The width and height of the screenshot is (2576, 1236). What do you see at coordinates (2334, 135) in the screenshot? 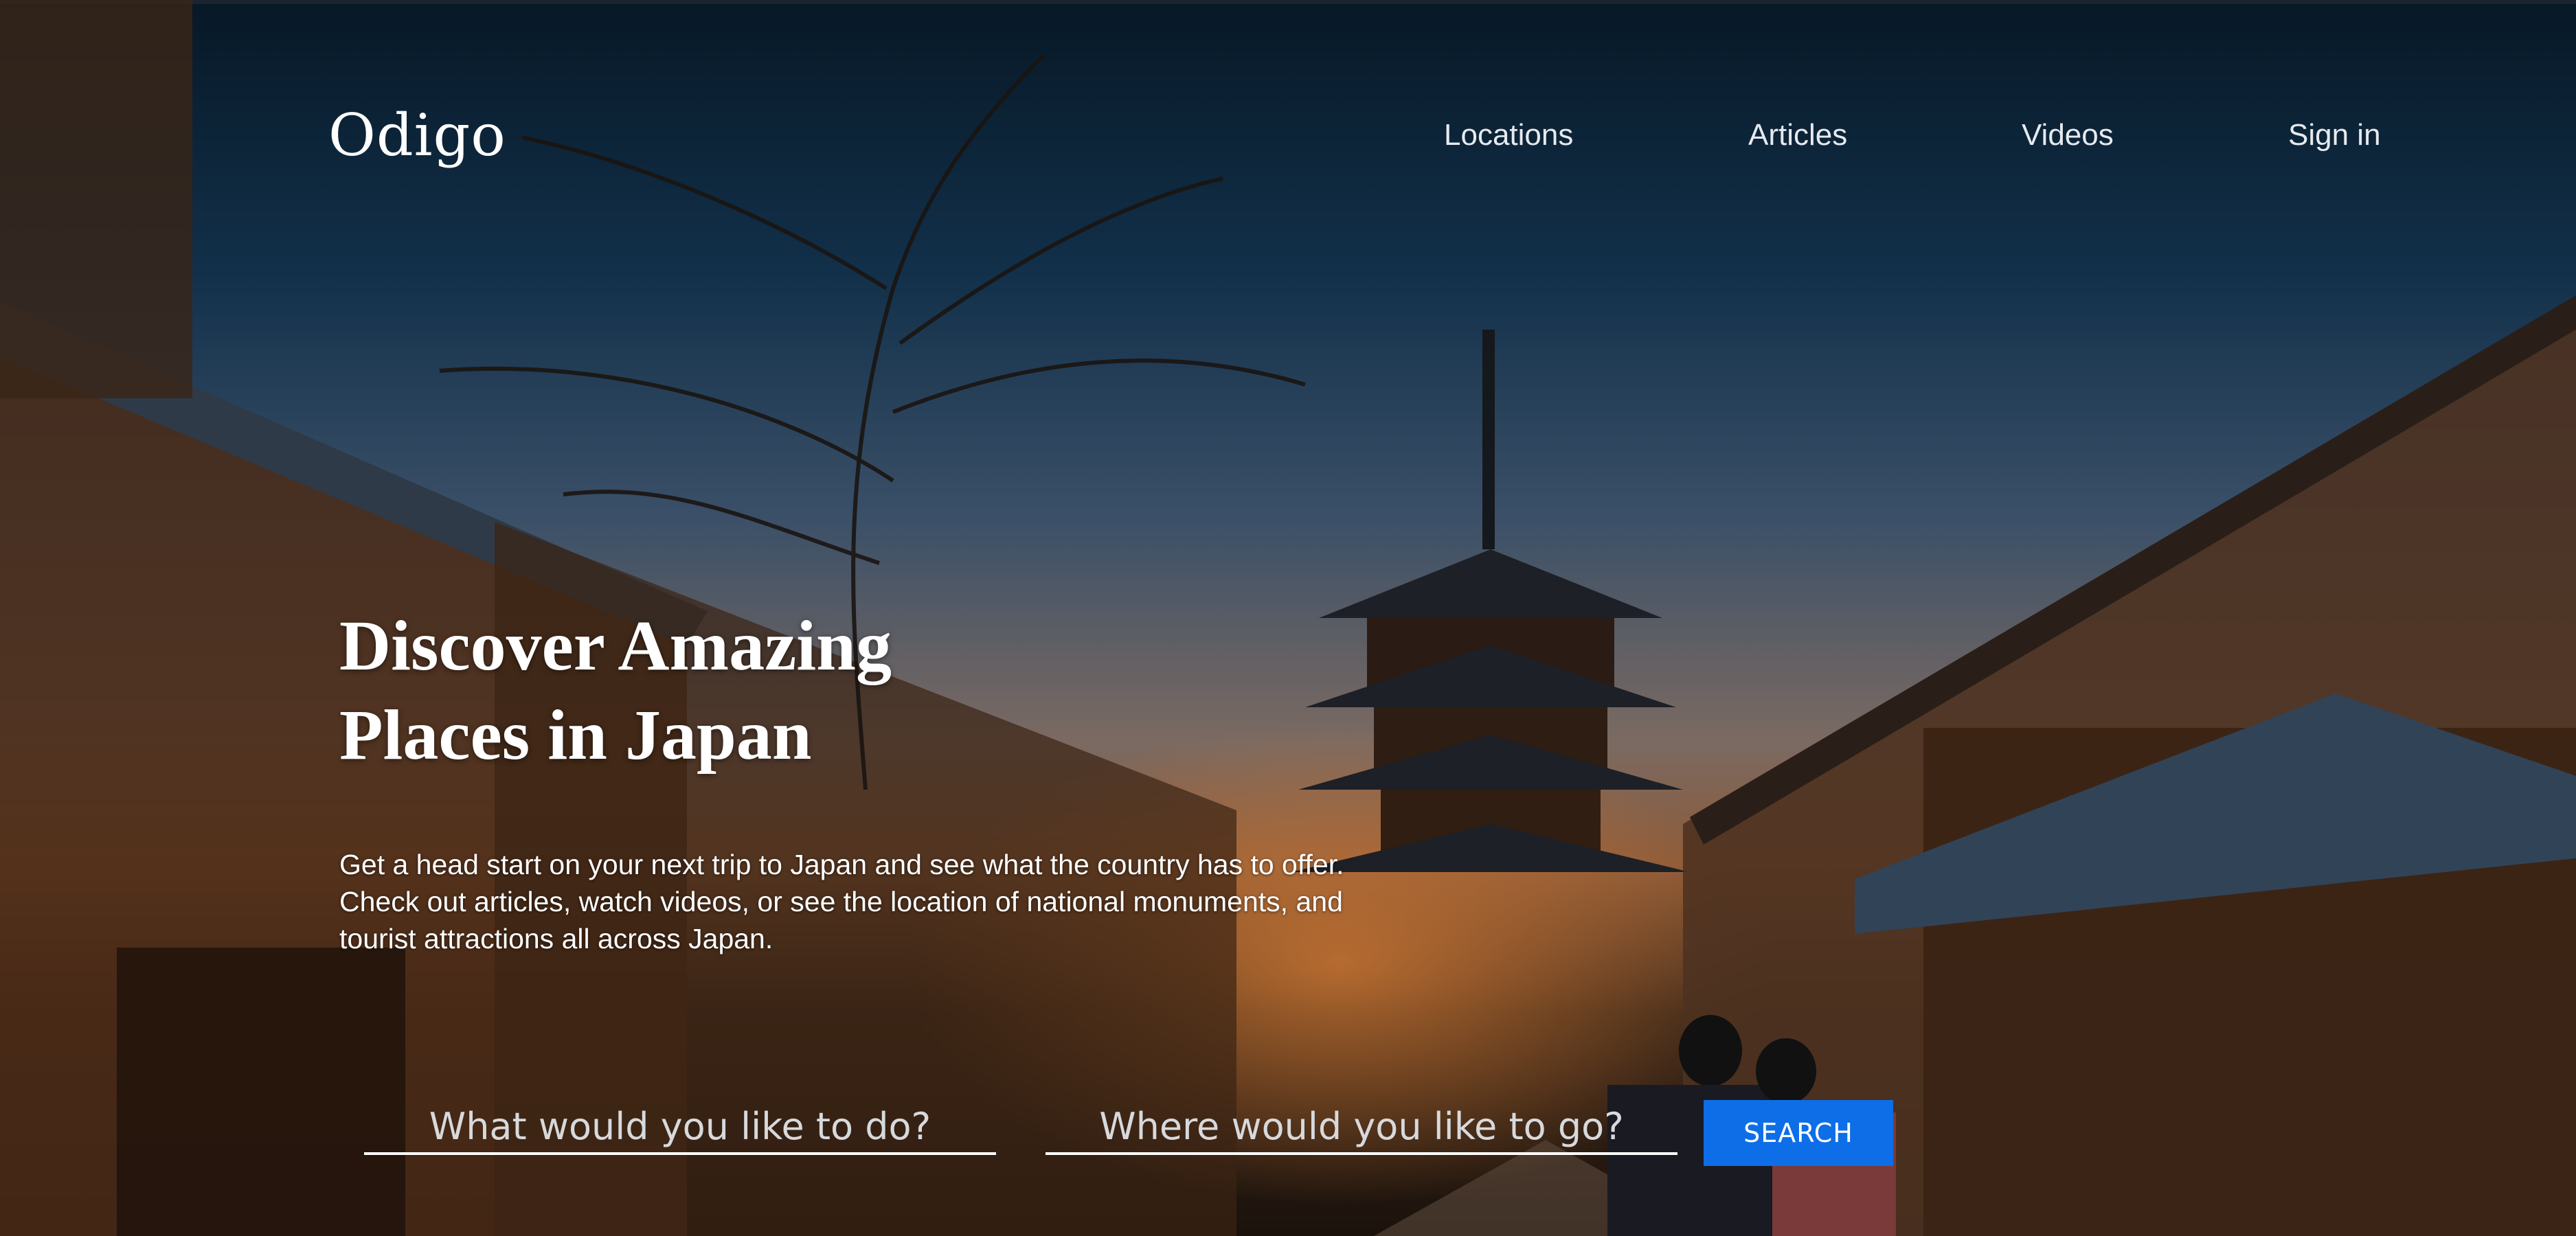
I see `nav-link-sign-in: Sign in` at bounding box center [2334, 135].